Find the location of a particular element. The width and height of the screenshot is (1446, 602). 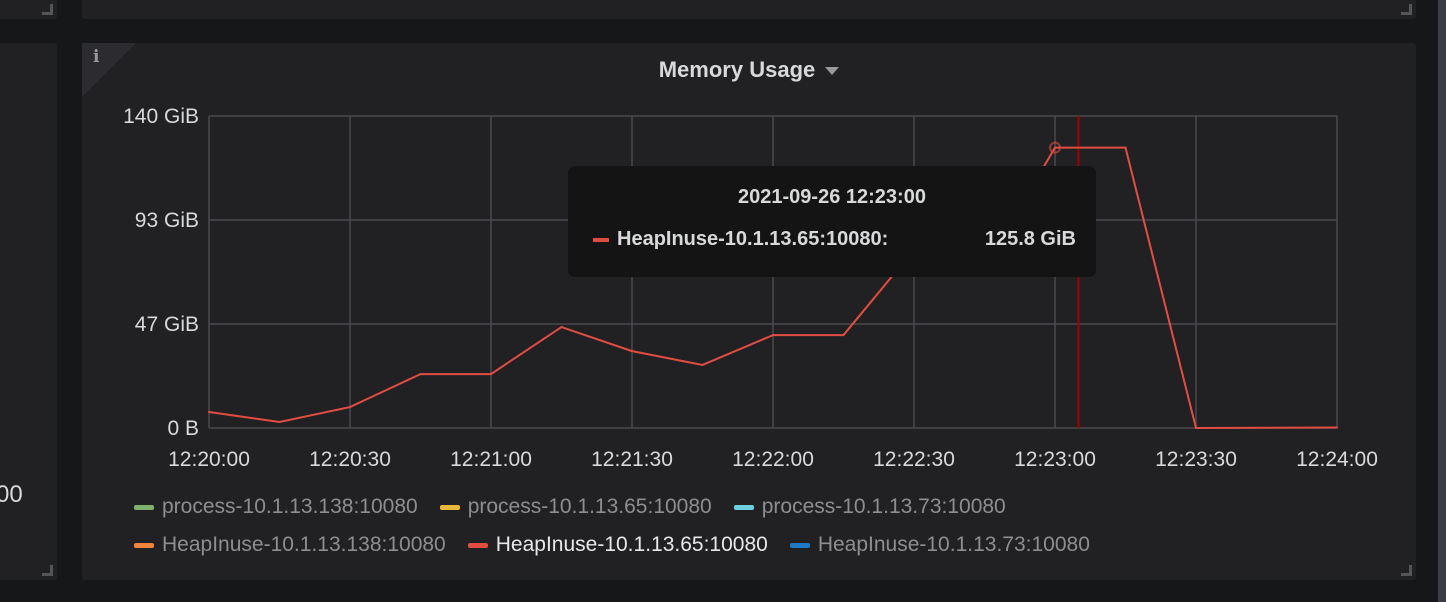

legend-label: HeapInuse-10.1.13.65:10080 is located at coordinates (631, 544).